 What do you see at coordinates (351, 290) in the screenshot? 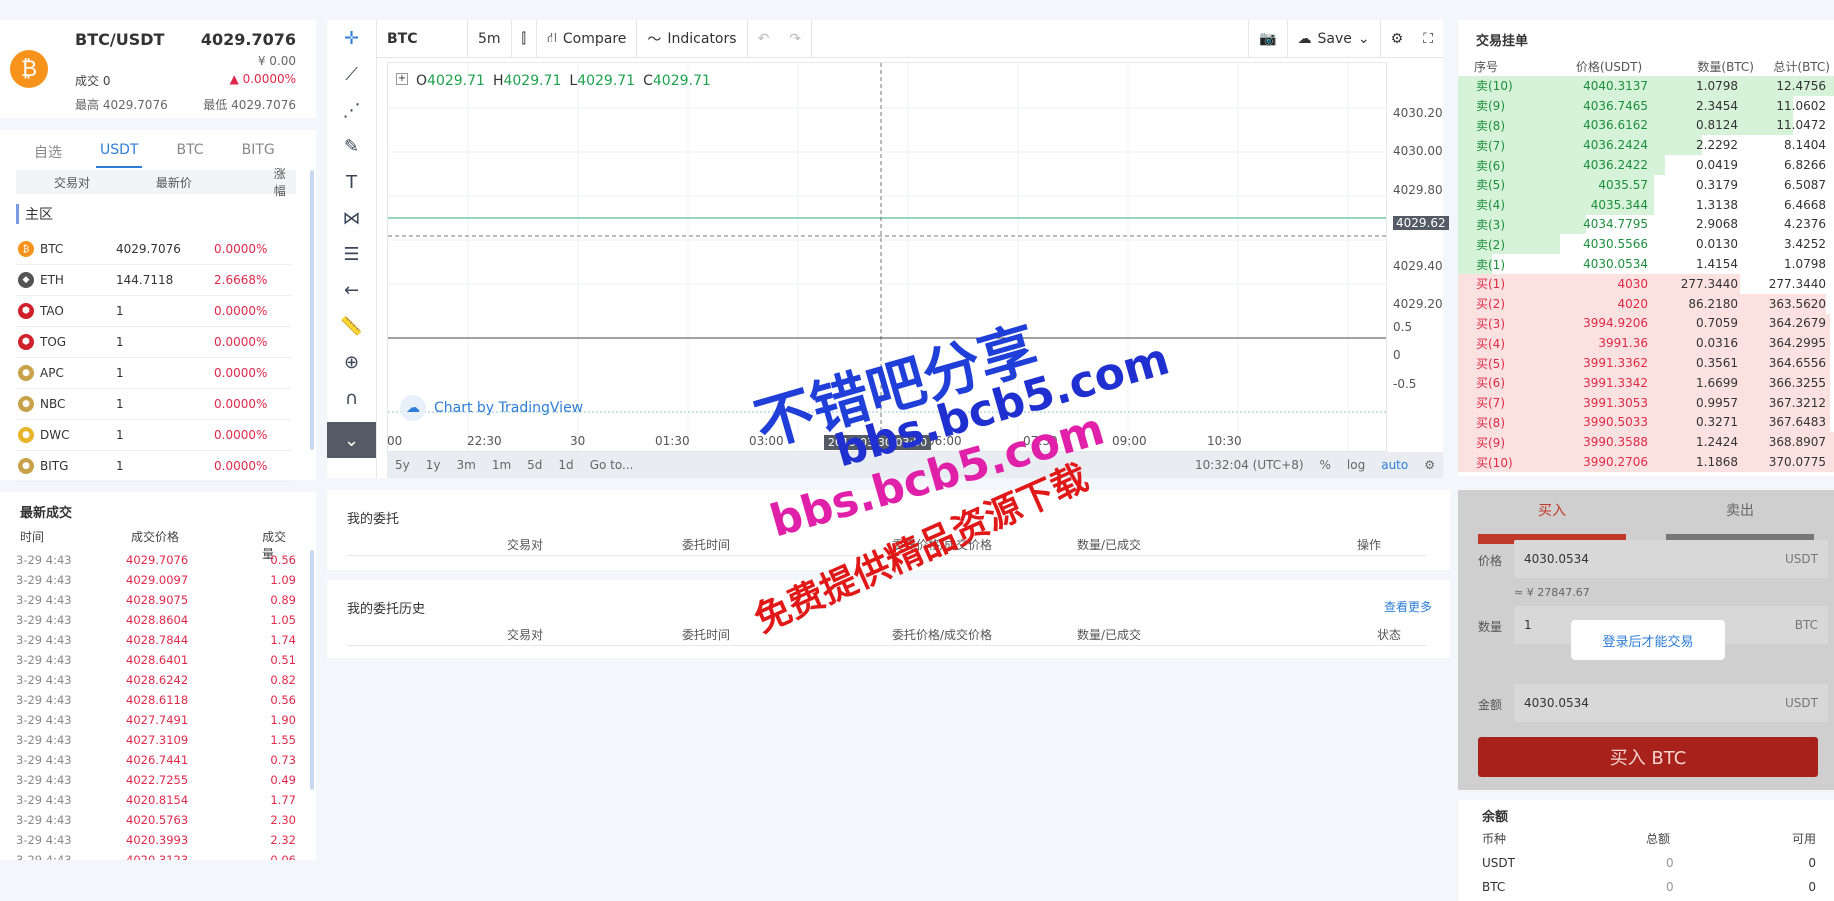
I see `back-arrow-icon: ←` at bounding box center [351, 290].